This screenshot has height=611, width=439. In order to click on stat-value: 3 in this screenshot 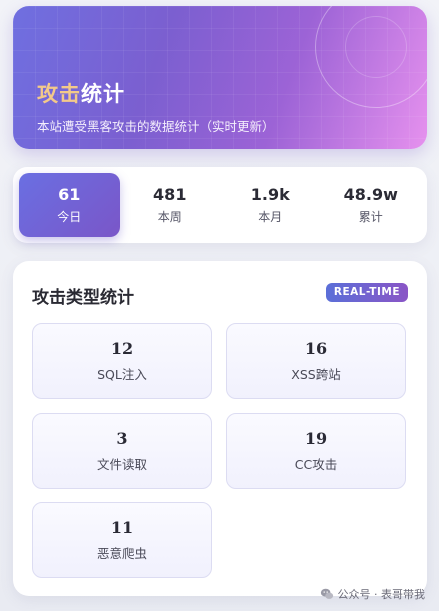, I will do `click(122, 438)`.